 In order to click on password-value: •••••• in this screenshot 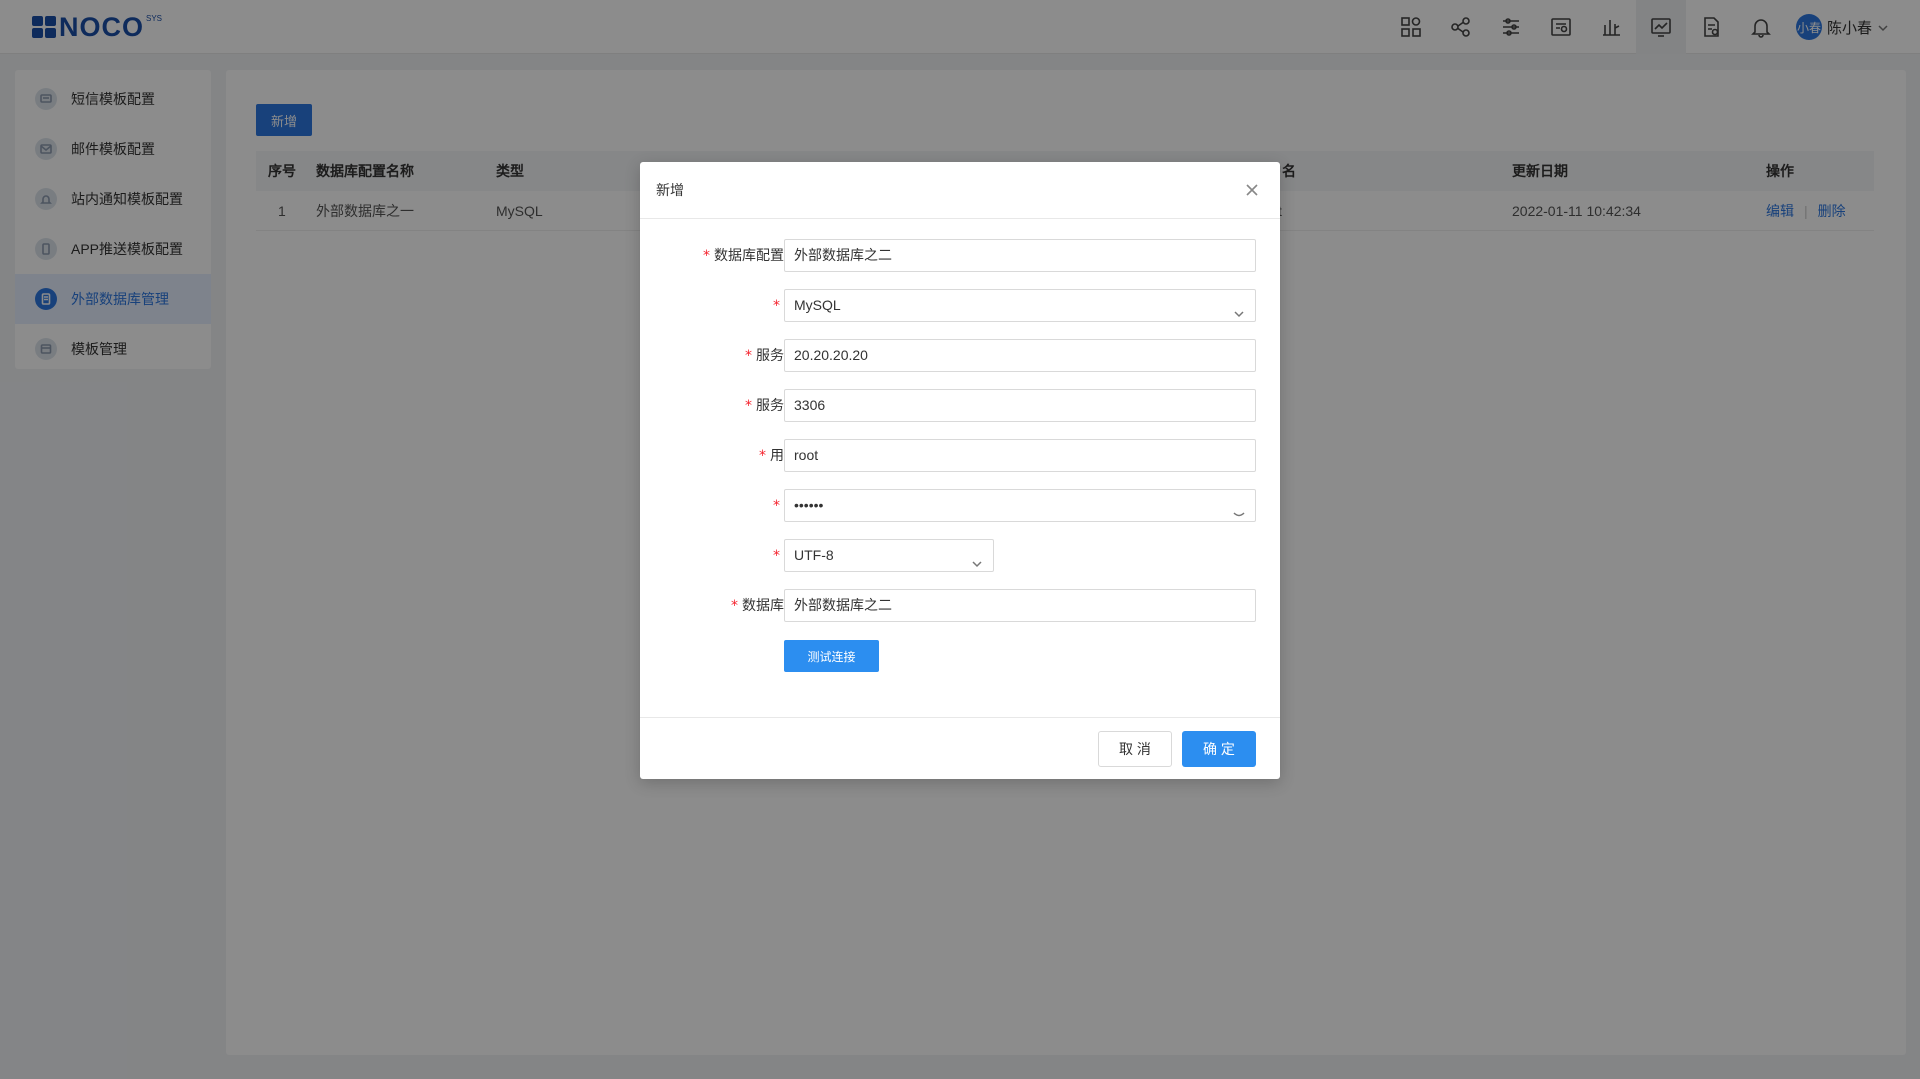, I will do `click(809, 505)`.